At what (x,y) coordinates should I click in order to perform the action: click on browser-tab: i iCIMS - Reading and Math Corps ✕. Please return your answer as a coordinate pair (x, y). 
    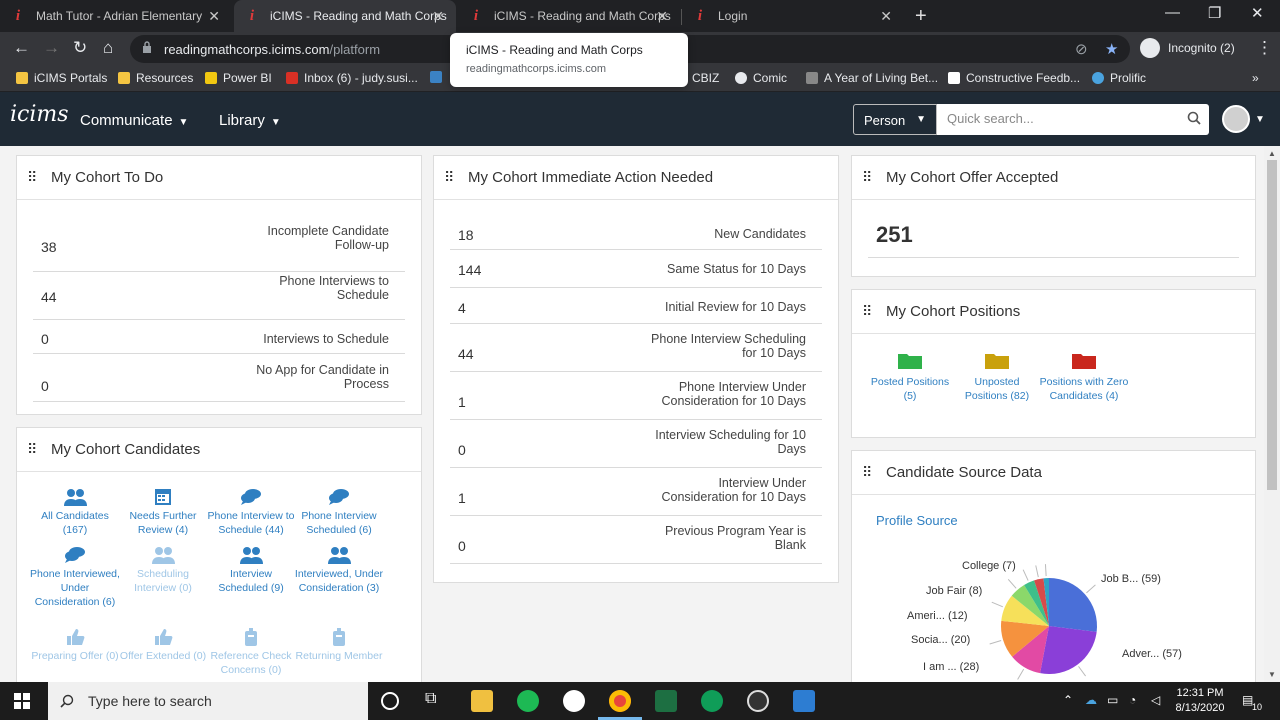
    Looking at the image, I should click on (569, 16).